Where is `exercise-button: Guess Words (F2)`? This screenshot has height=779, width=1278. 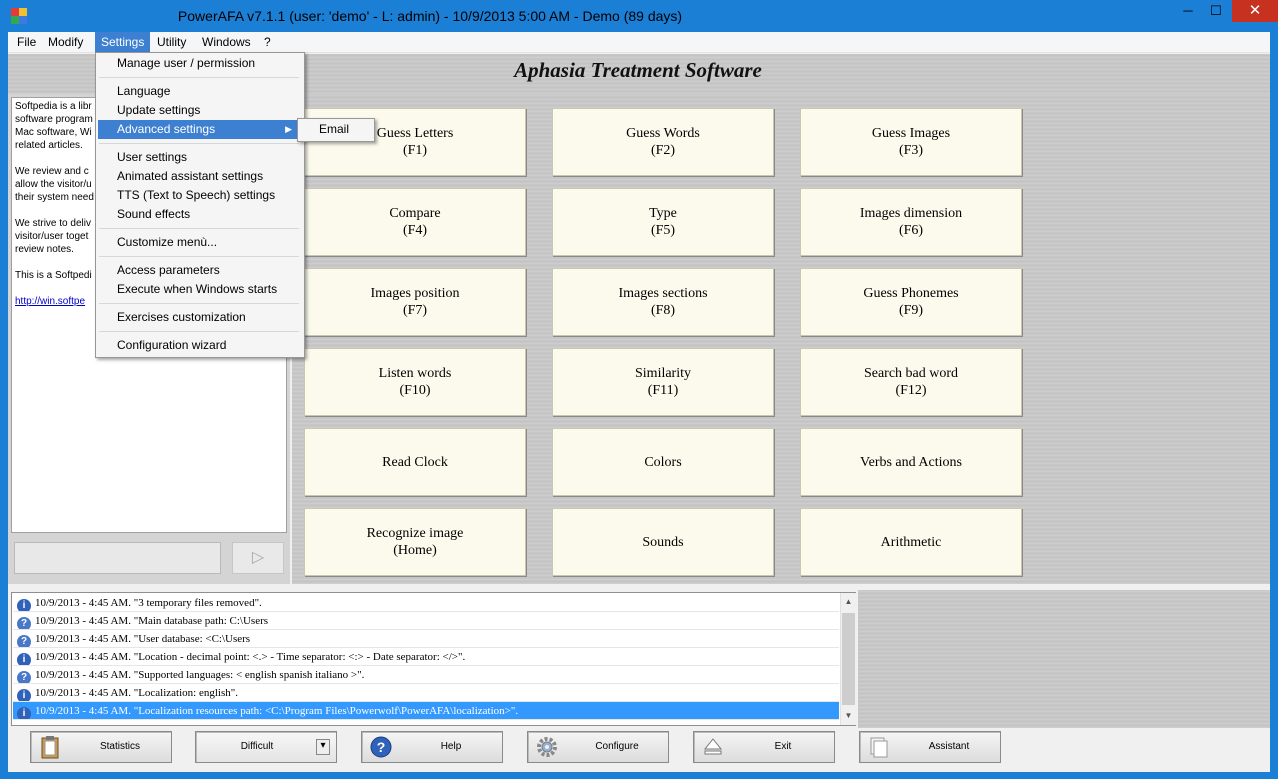 exercise-button: Guess Words (F2) is located at coordinates (663, 142).